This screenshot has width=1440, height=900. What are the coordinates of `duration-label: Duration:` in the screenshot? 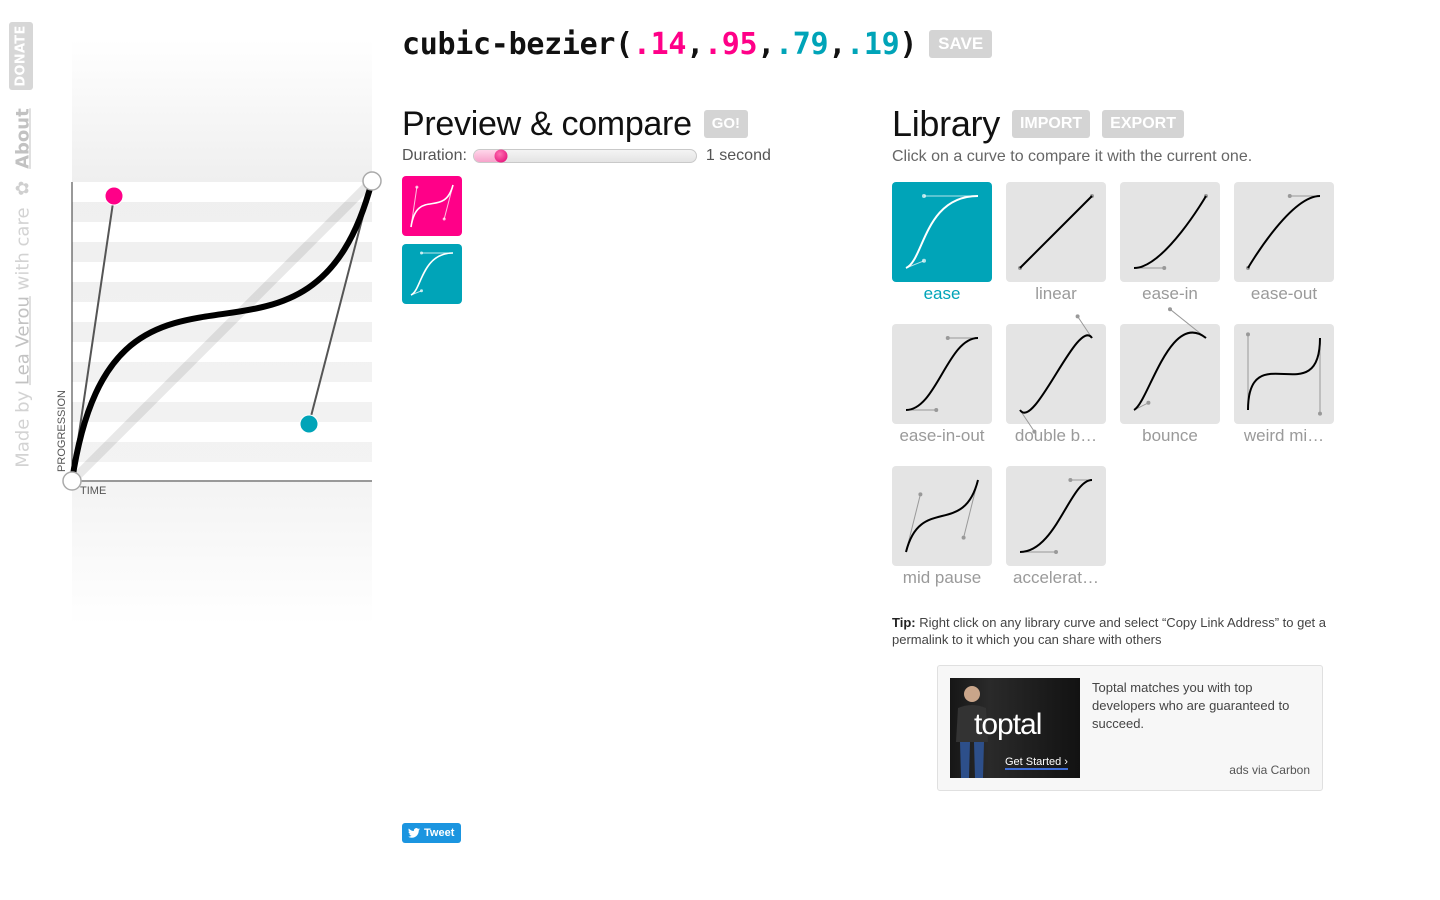 It's located at (434, 155).